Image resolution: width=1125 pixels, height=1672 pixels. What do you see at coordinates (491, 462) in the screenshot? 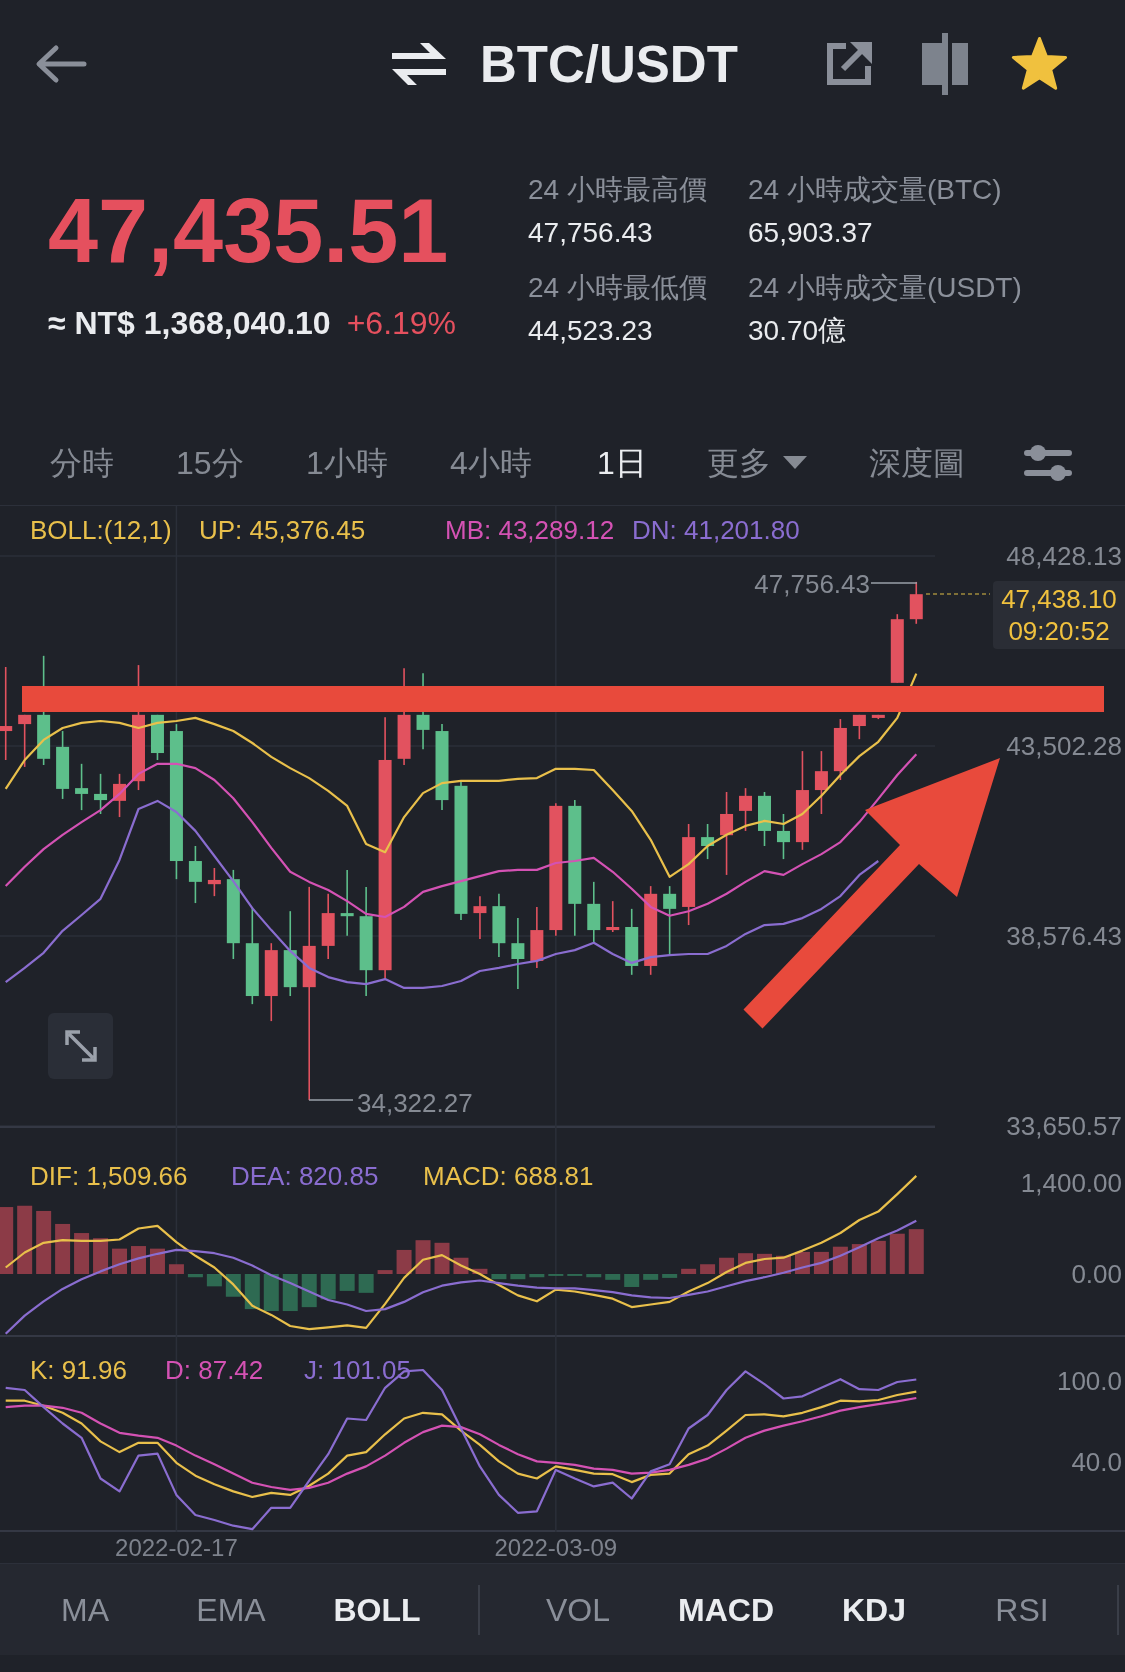
I see `interval-tab: 4小時` at bounding box center [491, 462].